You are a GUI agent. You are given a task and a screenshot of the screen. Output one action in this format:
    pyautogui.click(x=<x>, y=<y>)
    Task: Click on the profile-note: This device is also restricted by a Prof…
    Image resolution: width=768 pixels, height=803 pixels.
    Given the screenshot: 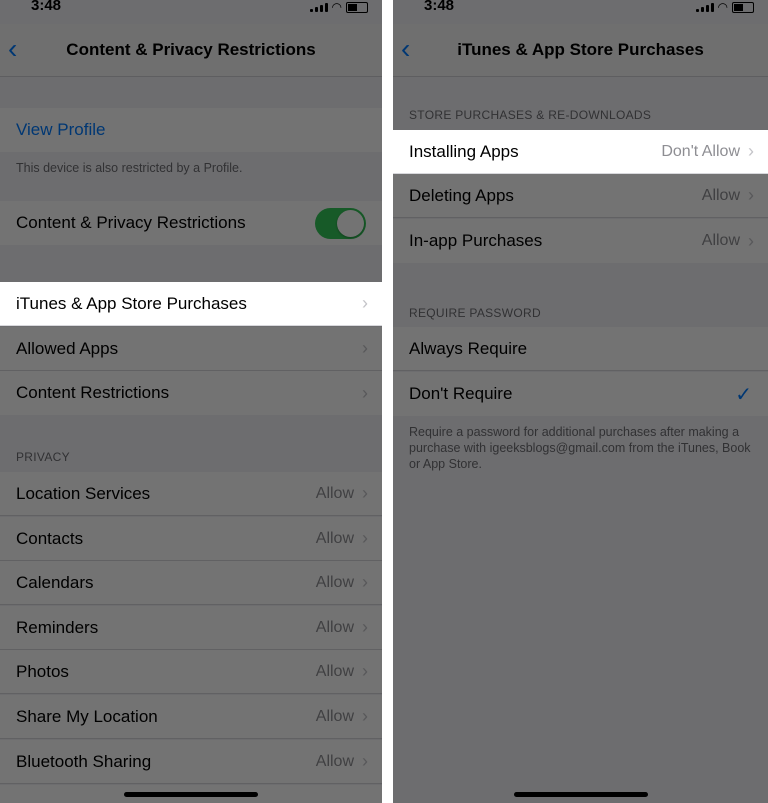 What is the action you would take?
    pyautogui.click(x=129, y=168)
    